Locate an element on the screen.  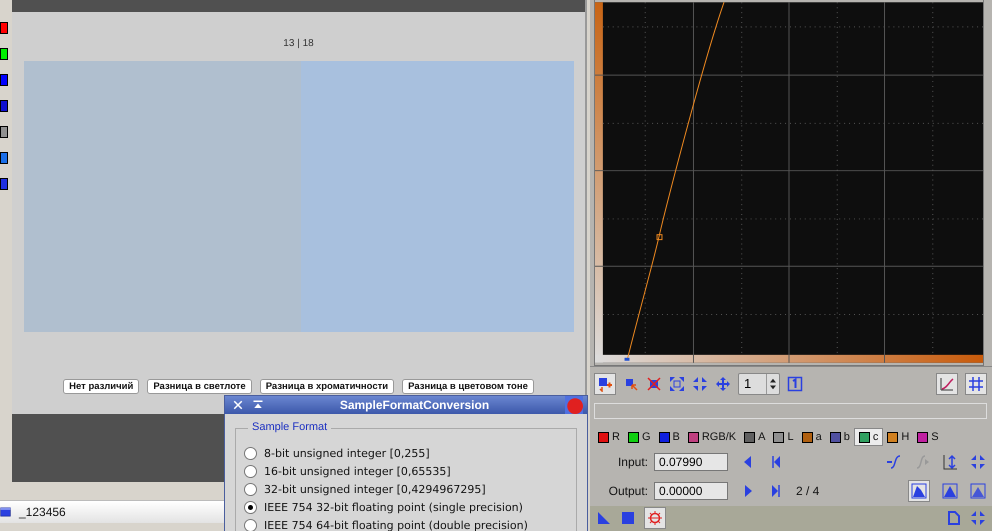
value-field: 0.07990 is located at coordinates (691, 462).